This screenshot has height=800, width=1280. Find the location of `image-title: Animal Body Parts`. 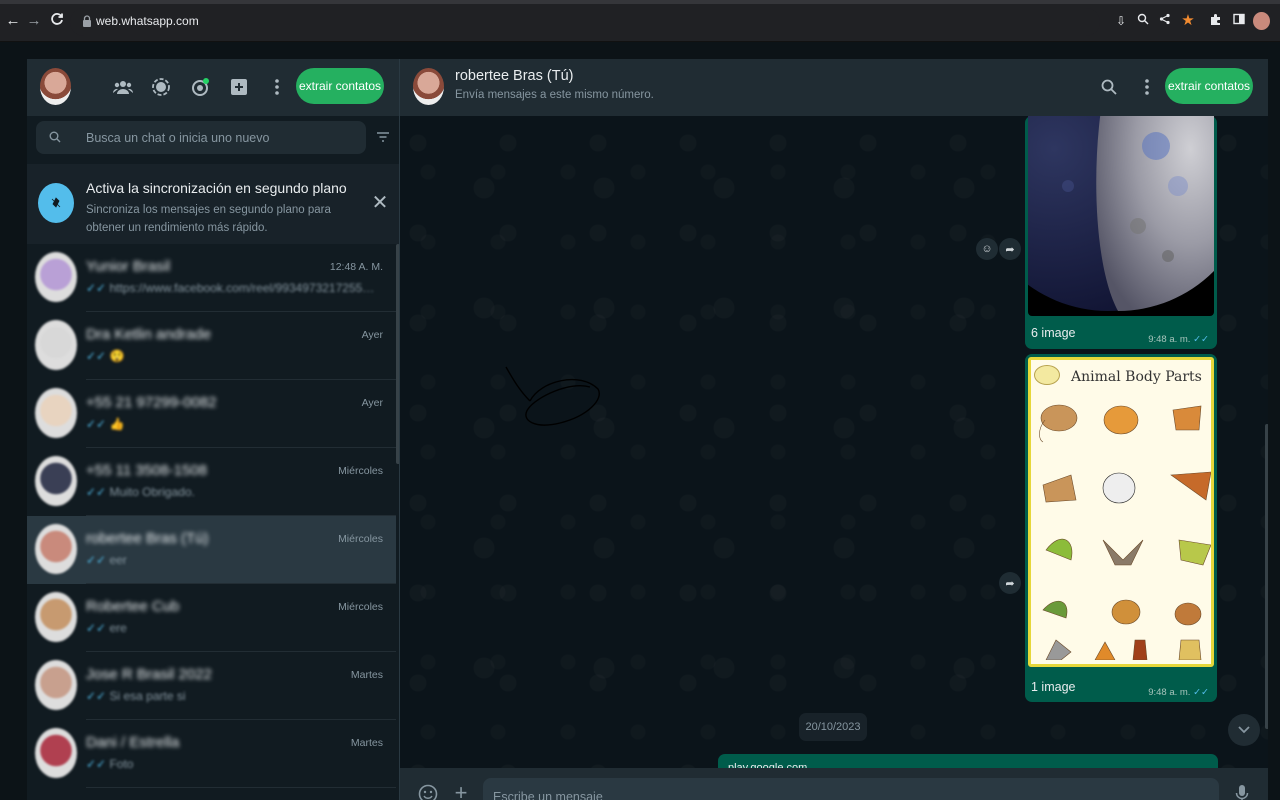

image-title: Animal Body Parts is located at coordinates (1136, 377).